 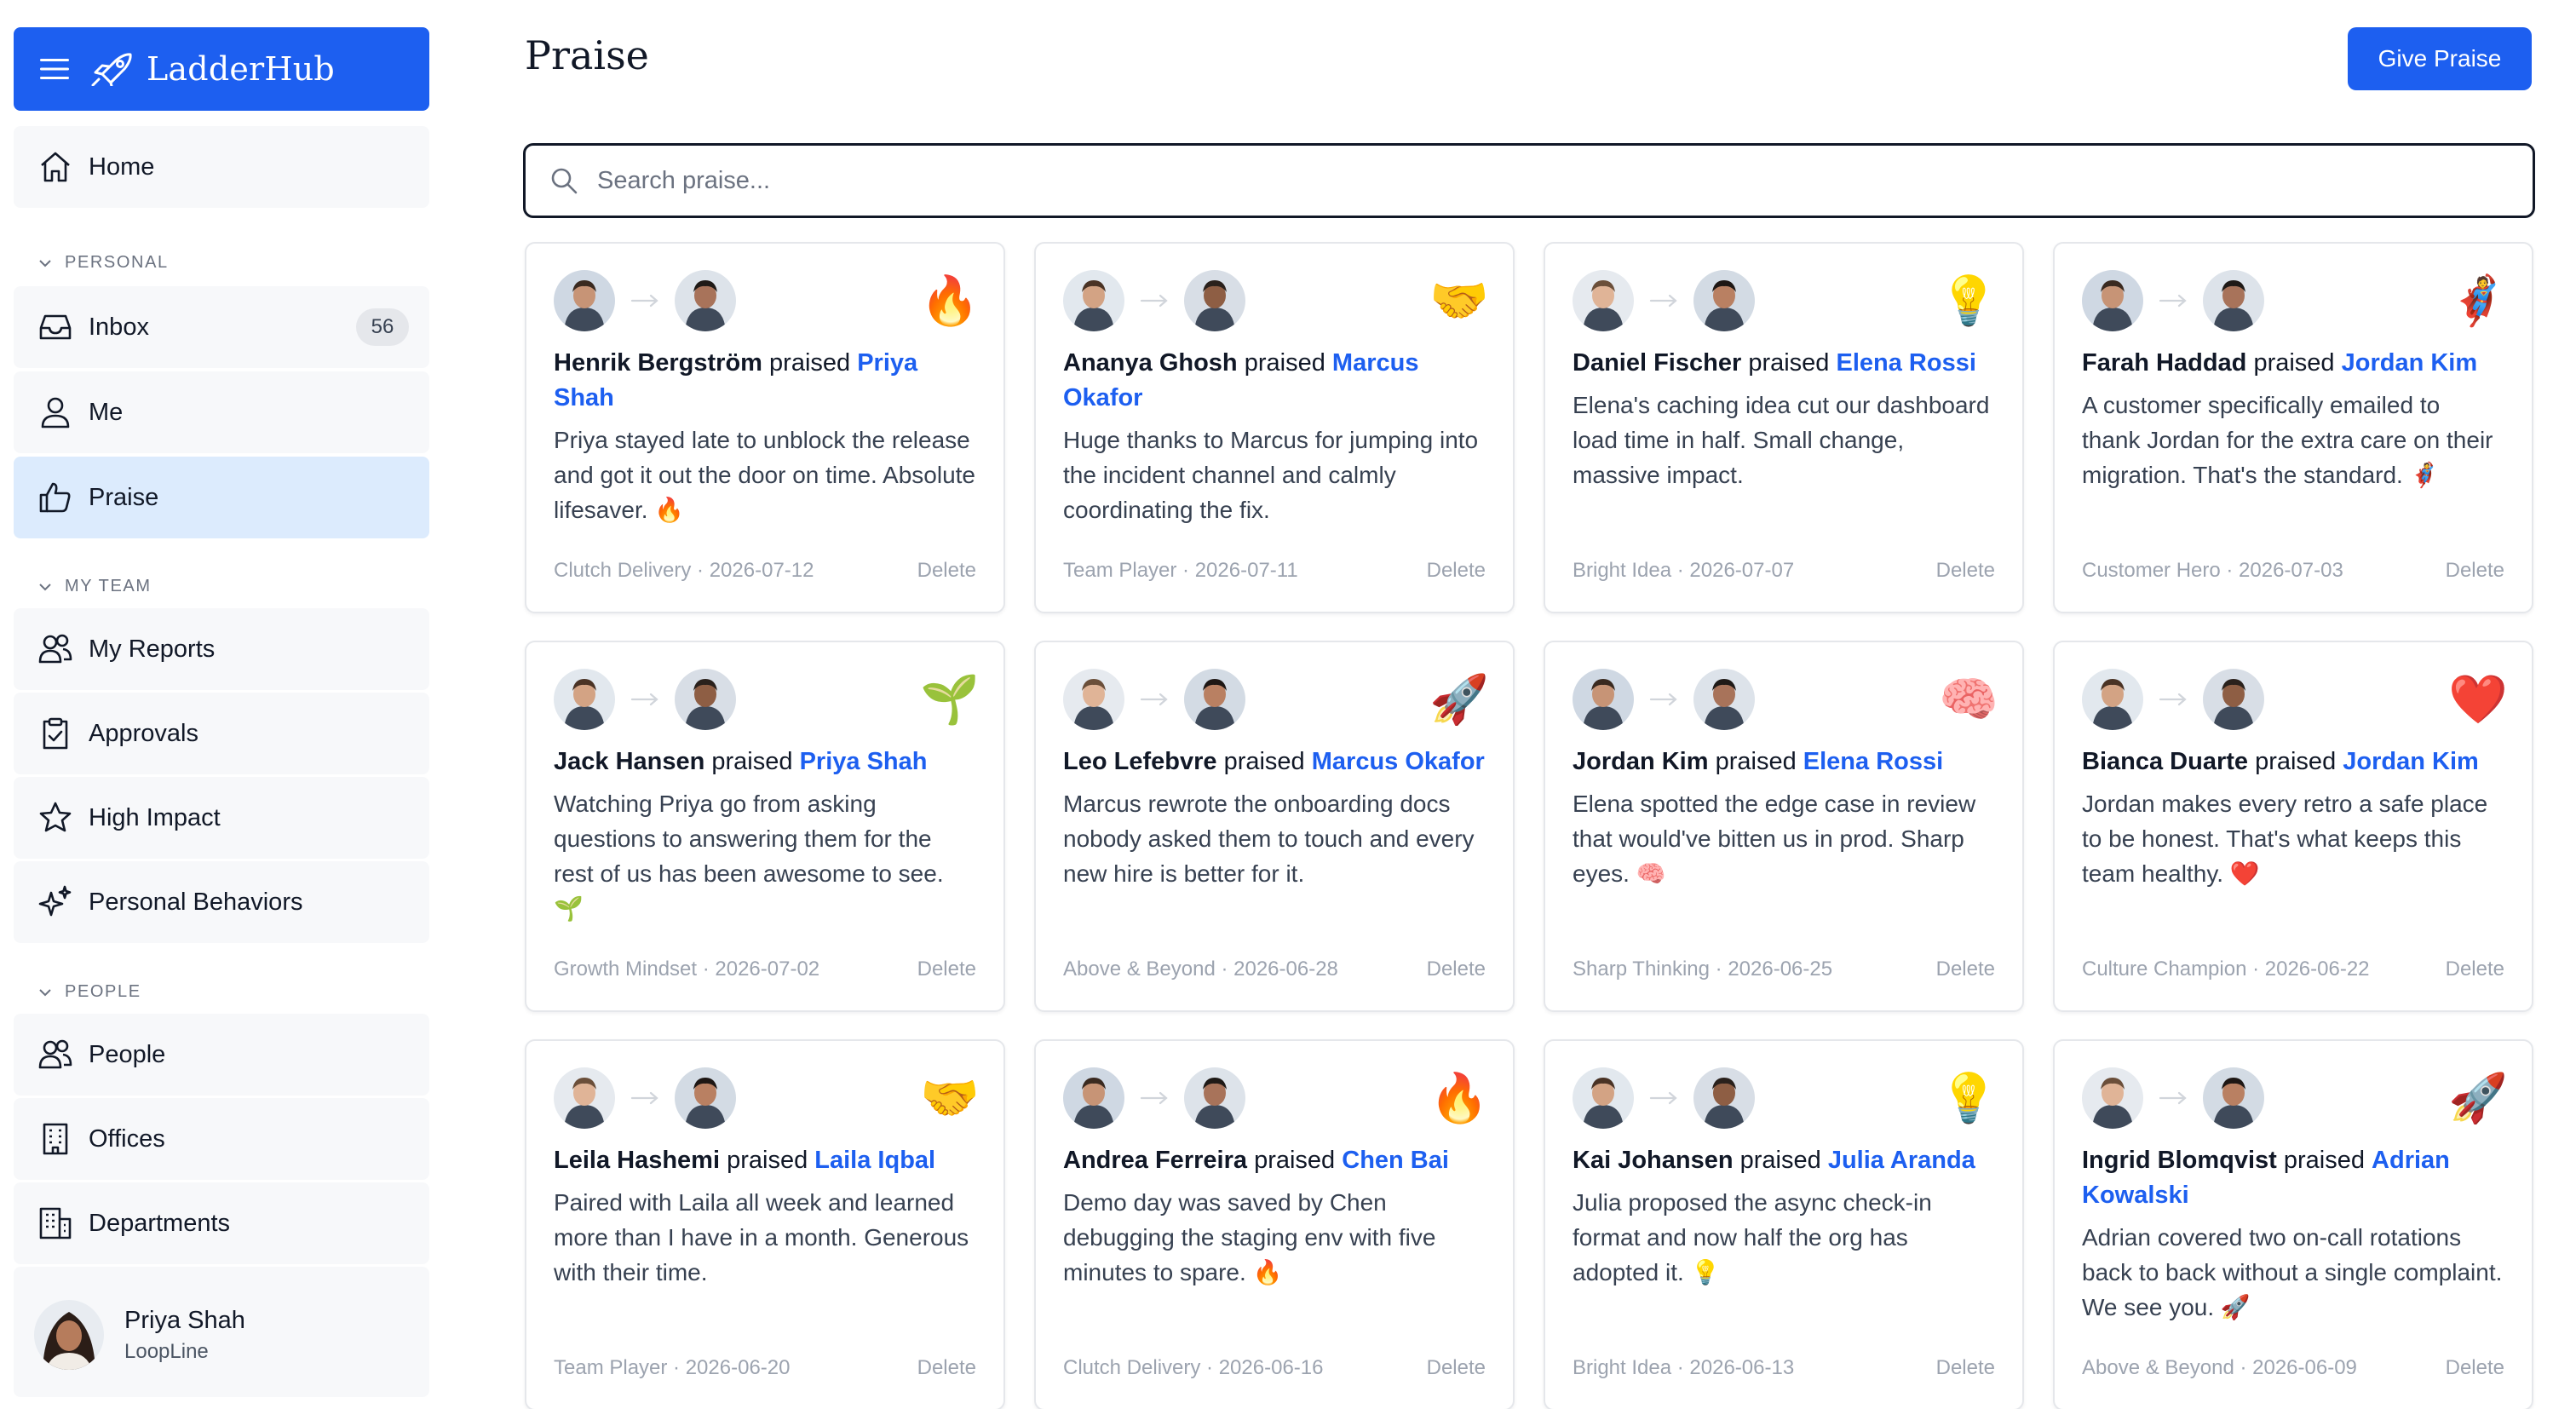 I want to click on section-personal: PERSONAL, so click(x=103, y=263).